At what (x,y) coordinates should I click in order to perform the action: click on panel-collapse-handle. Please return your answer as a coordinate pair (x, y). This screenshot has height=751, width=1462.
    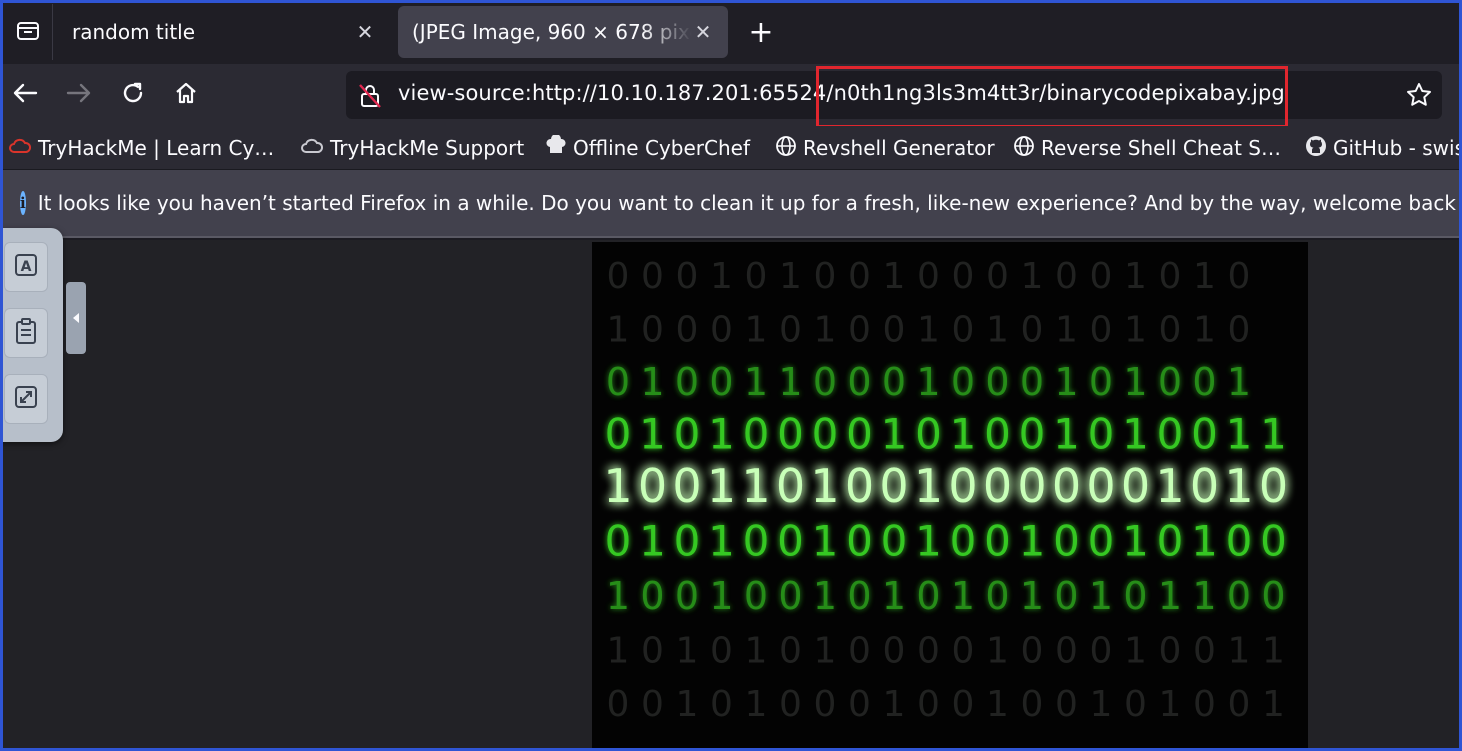
    Looking at the image, I should click on (76, 318).